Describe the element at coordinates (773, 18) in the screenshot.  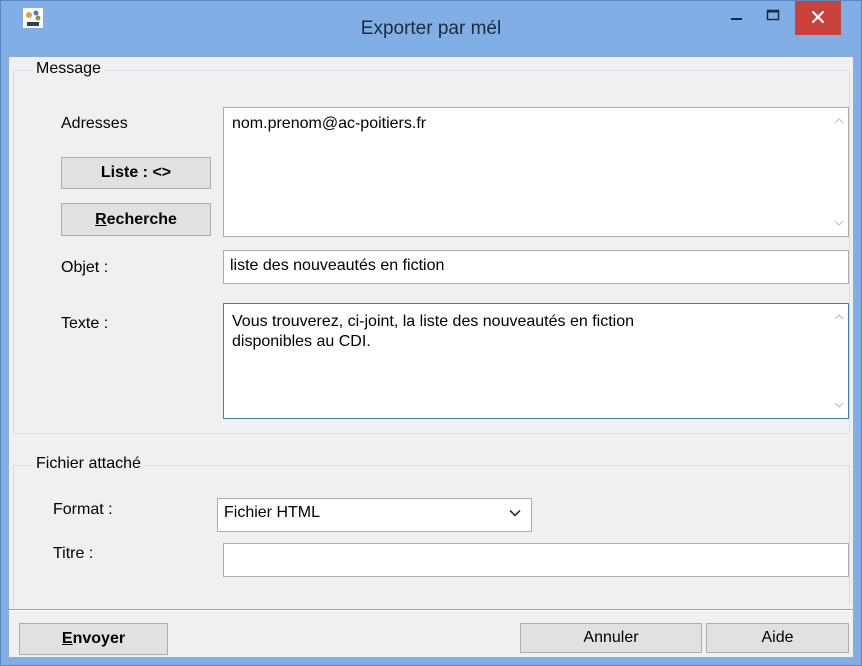
I see `maximize-icon` at that location.